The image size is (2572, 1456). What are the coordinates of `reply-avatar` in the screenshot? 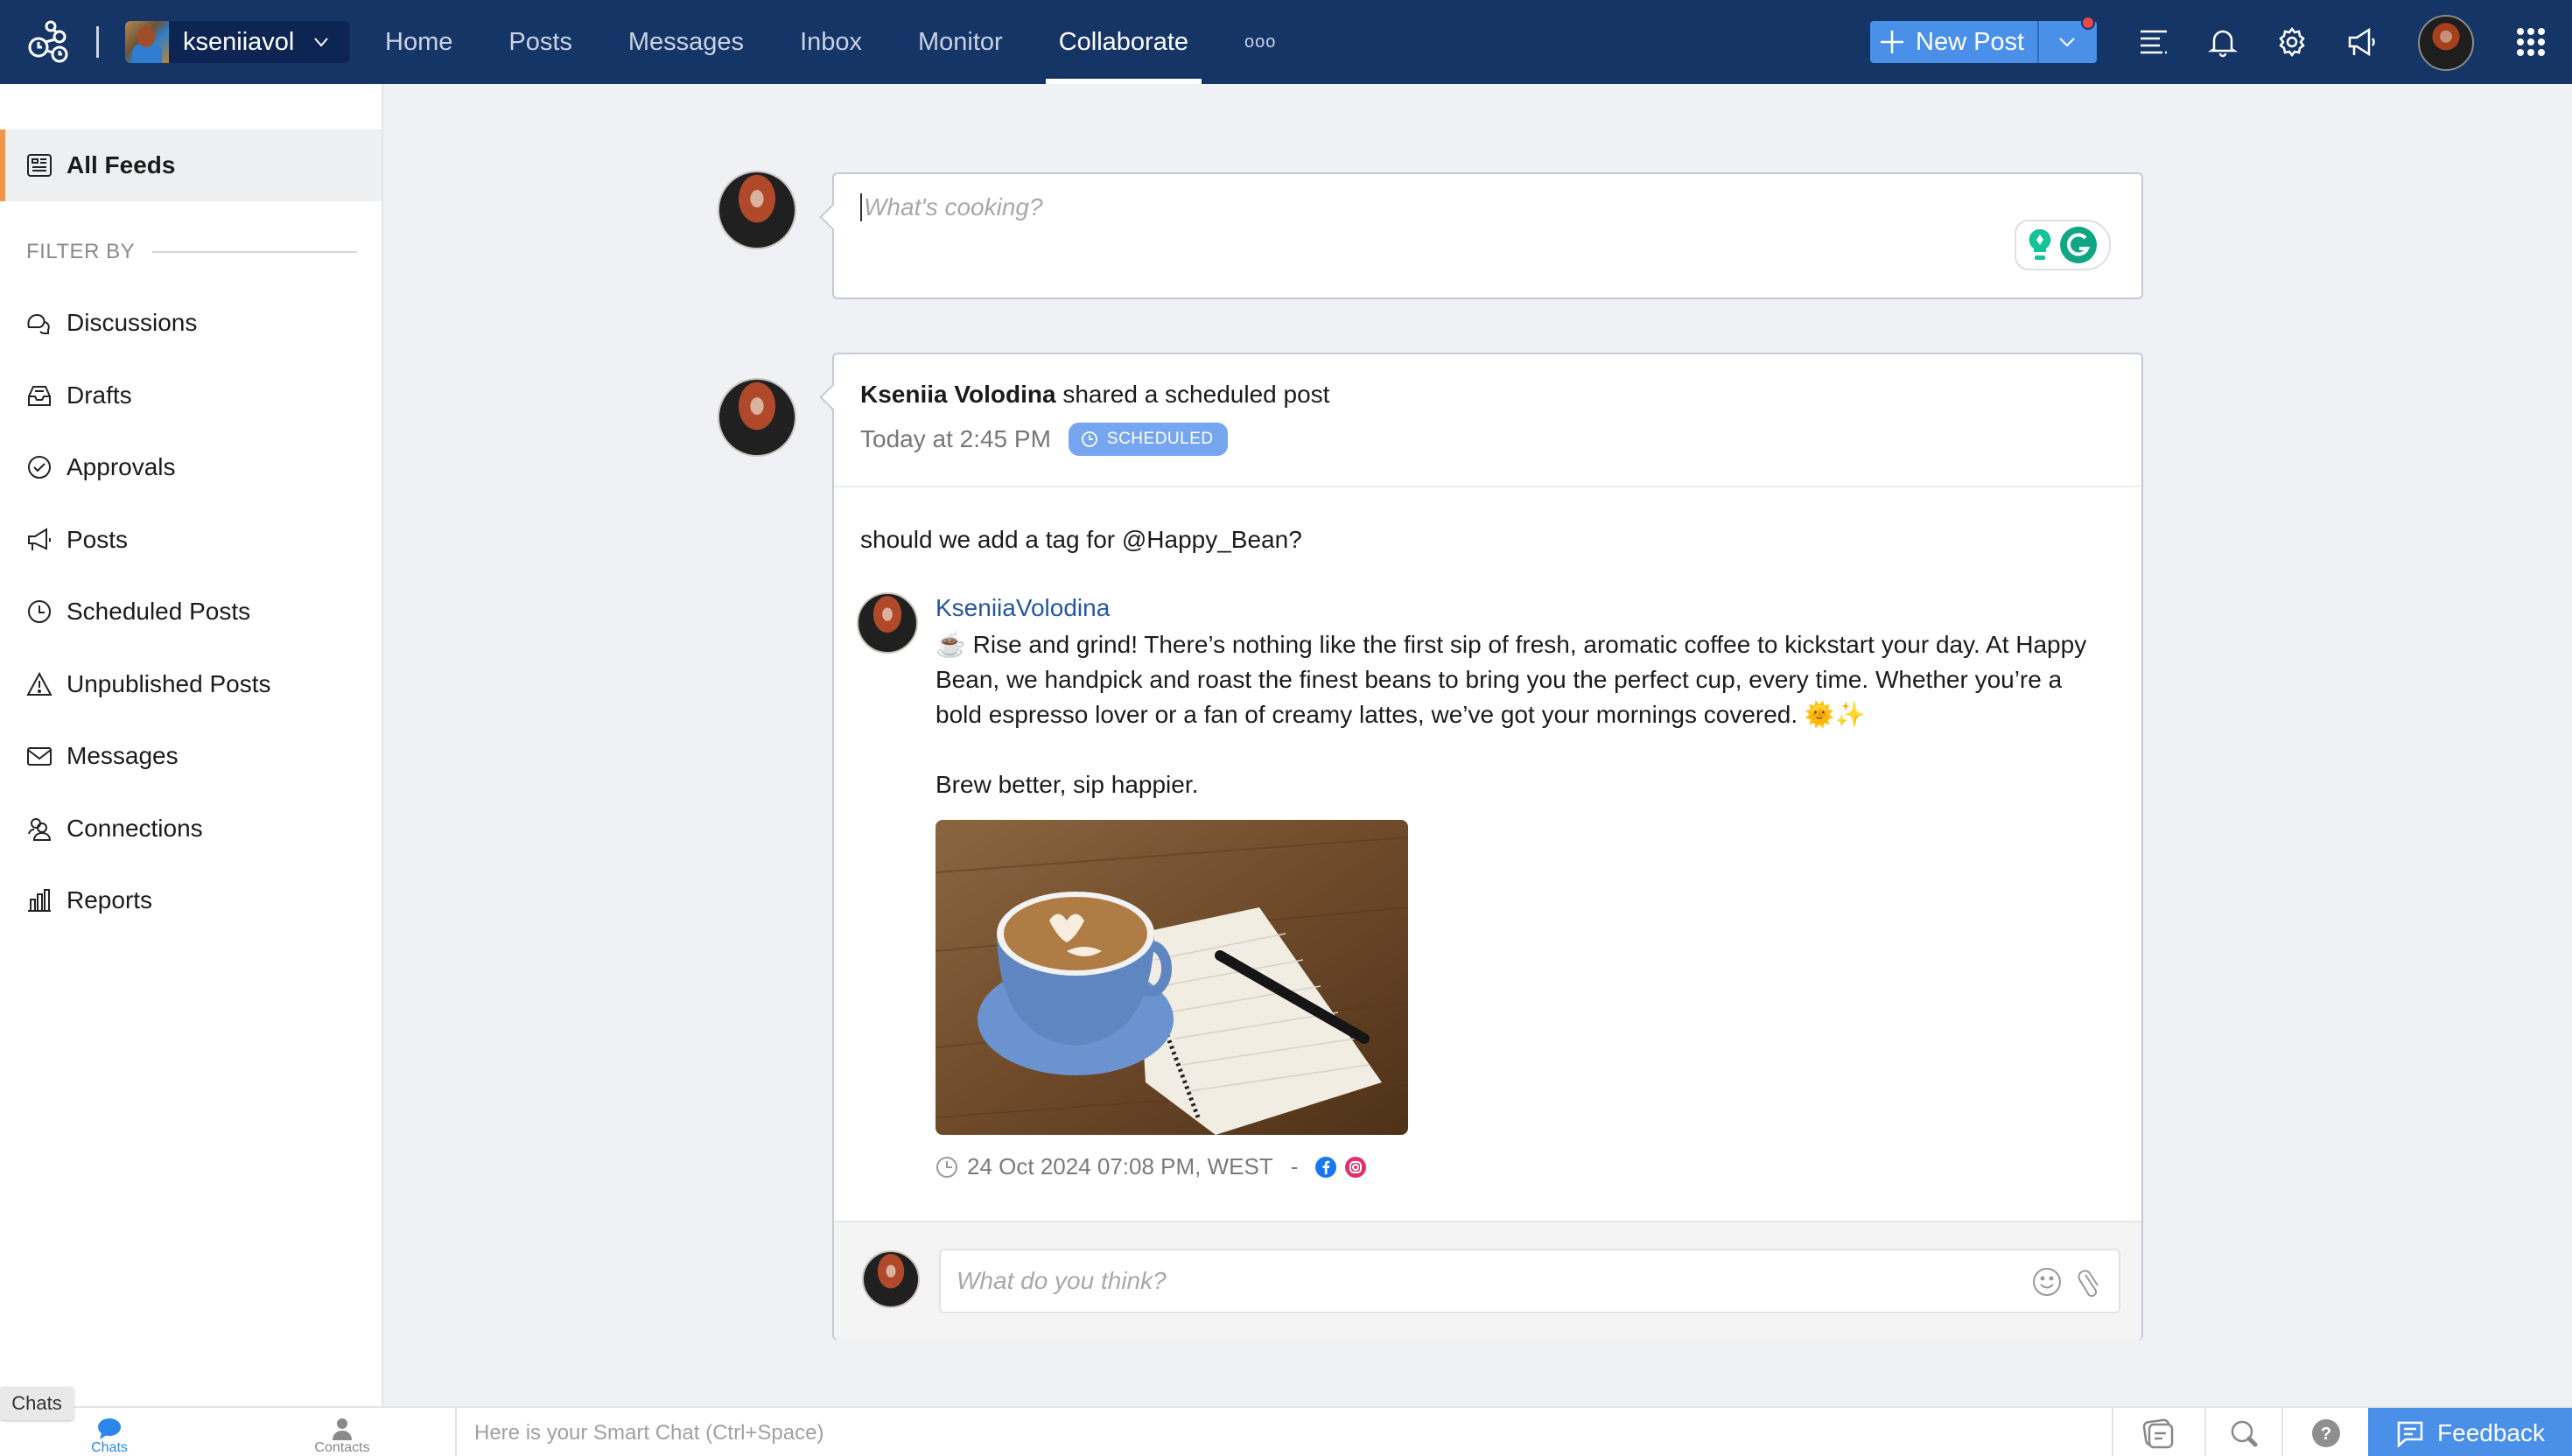 It's located at (891, 1279).